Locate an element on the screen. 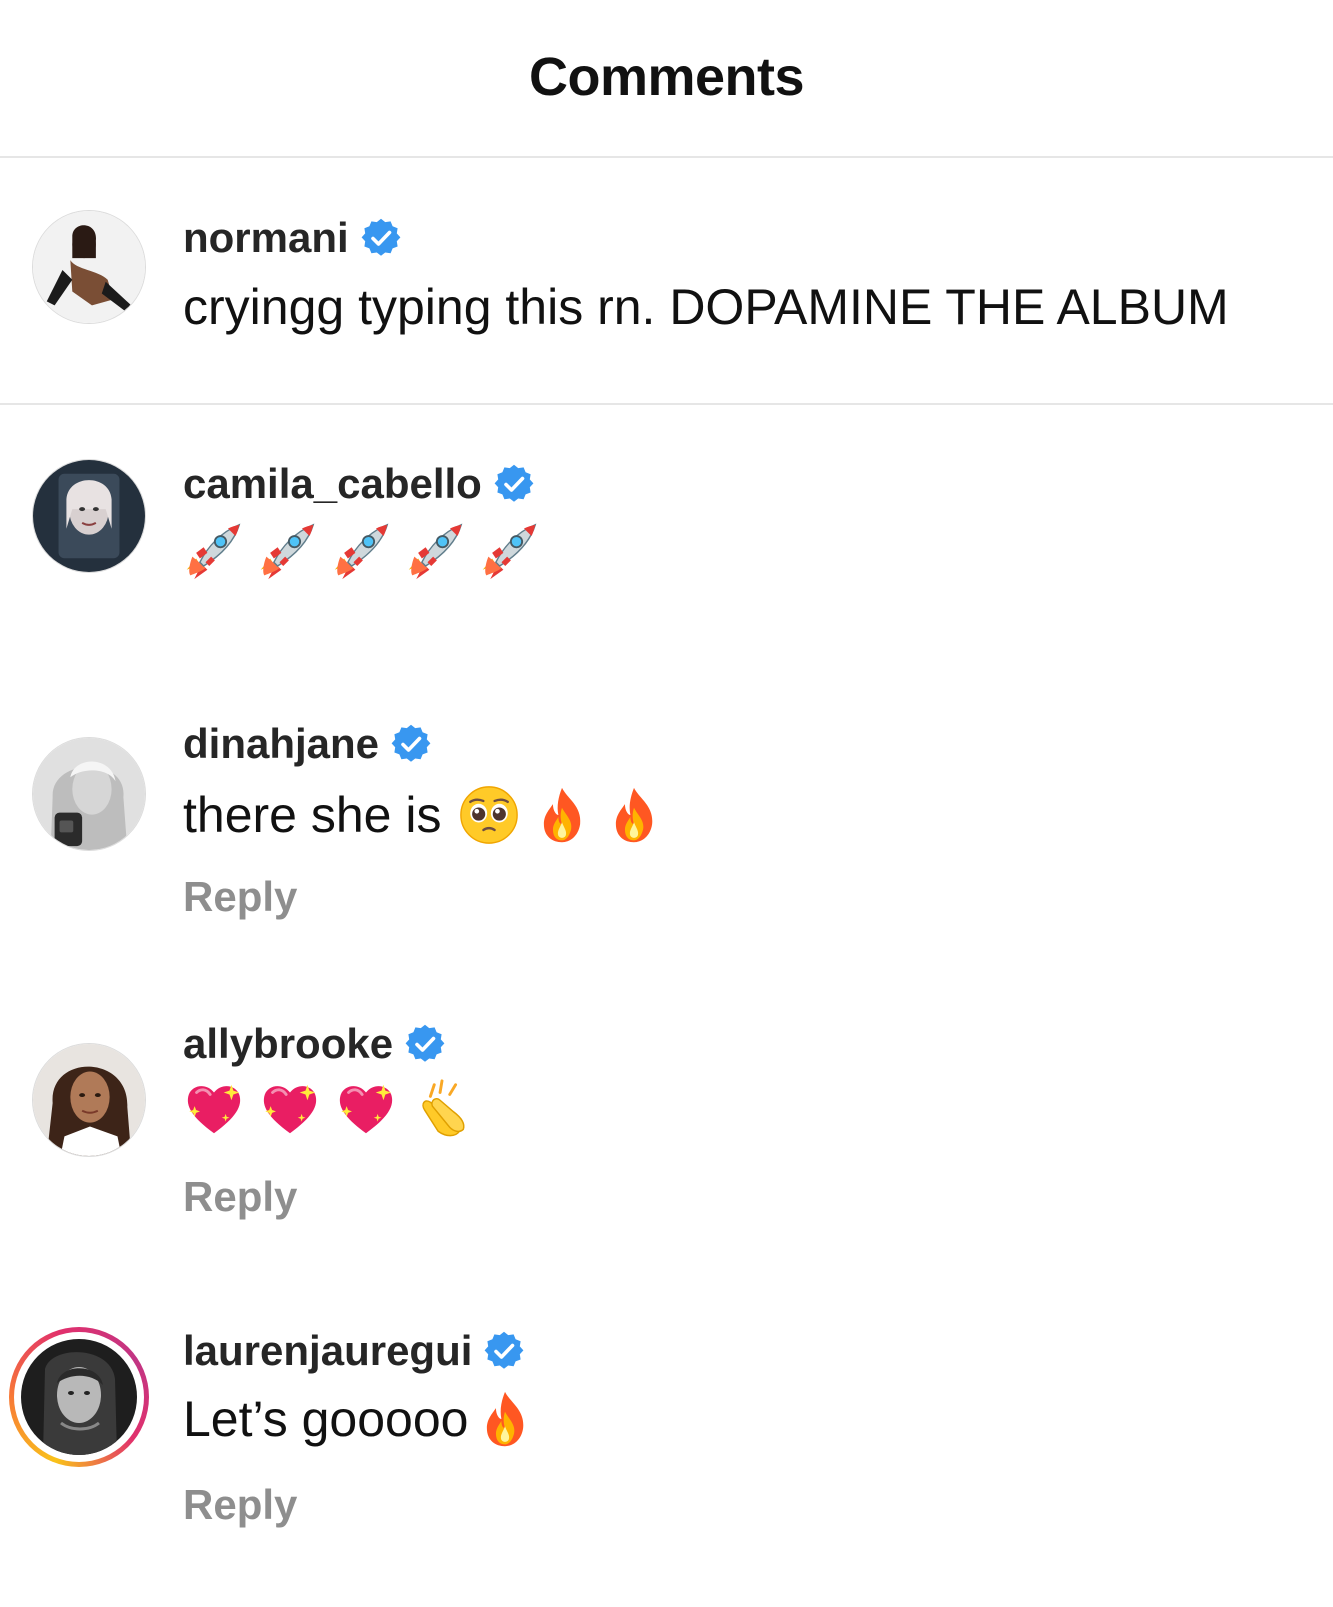 This screenshot has height=1607, width=1333. avatar-photo-normani is located at coordinates (89, 267).